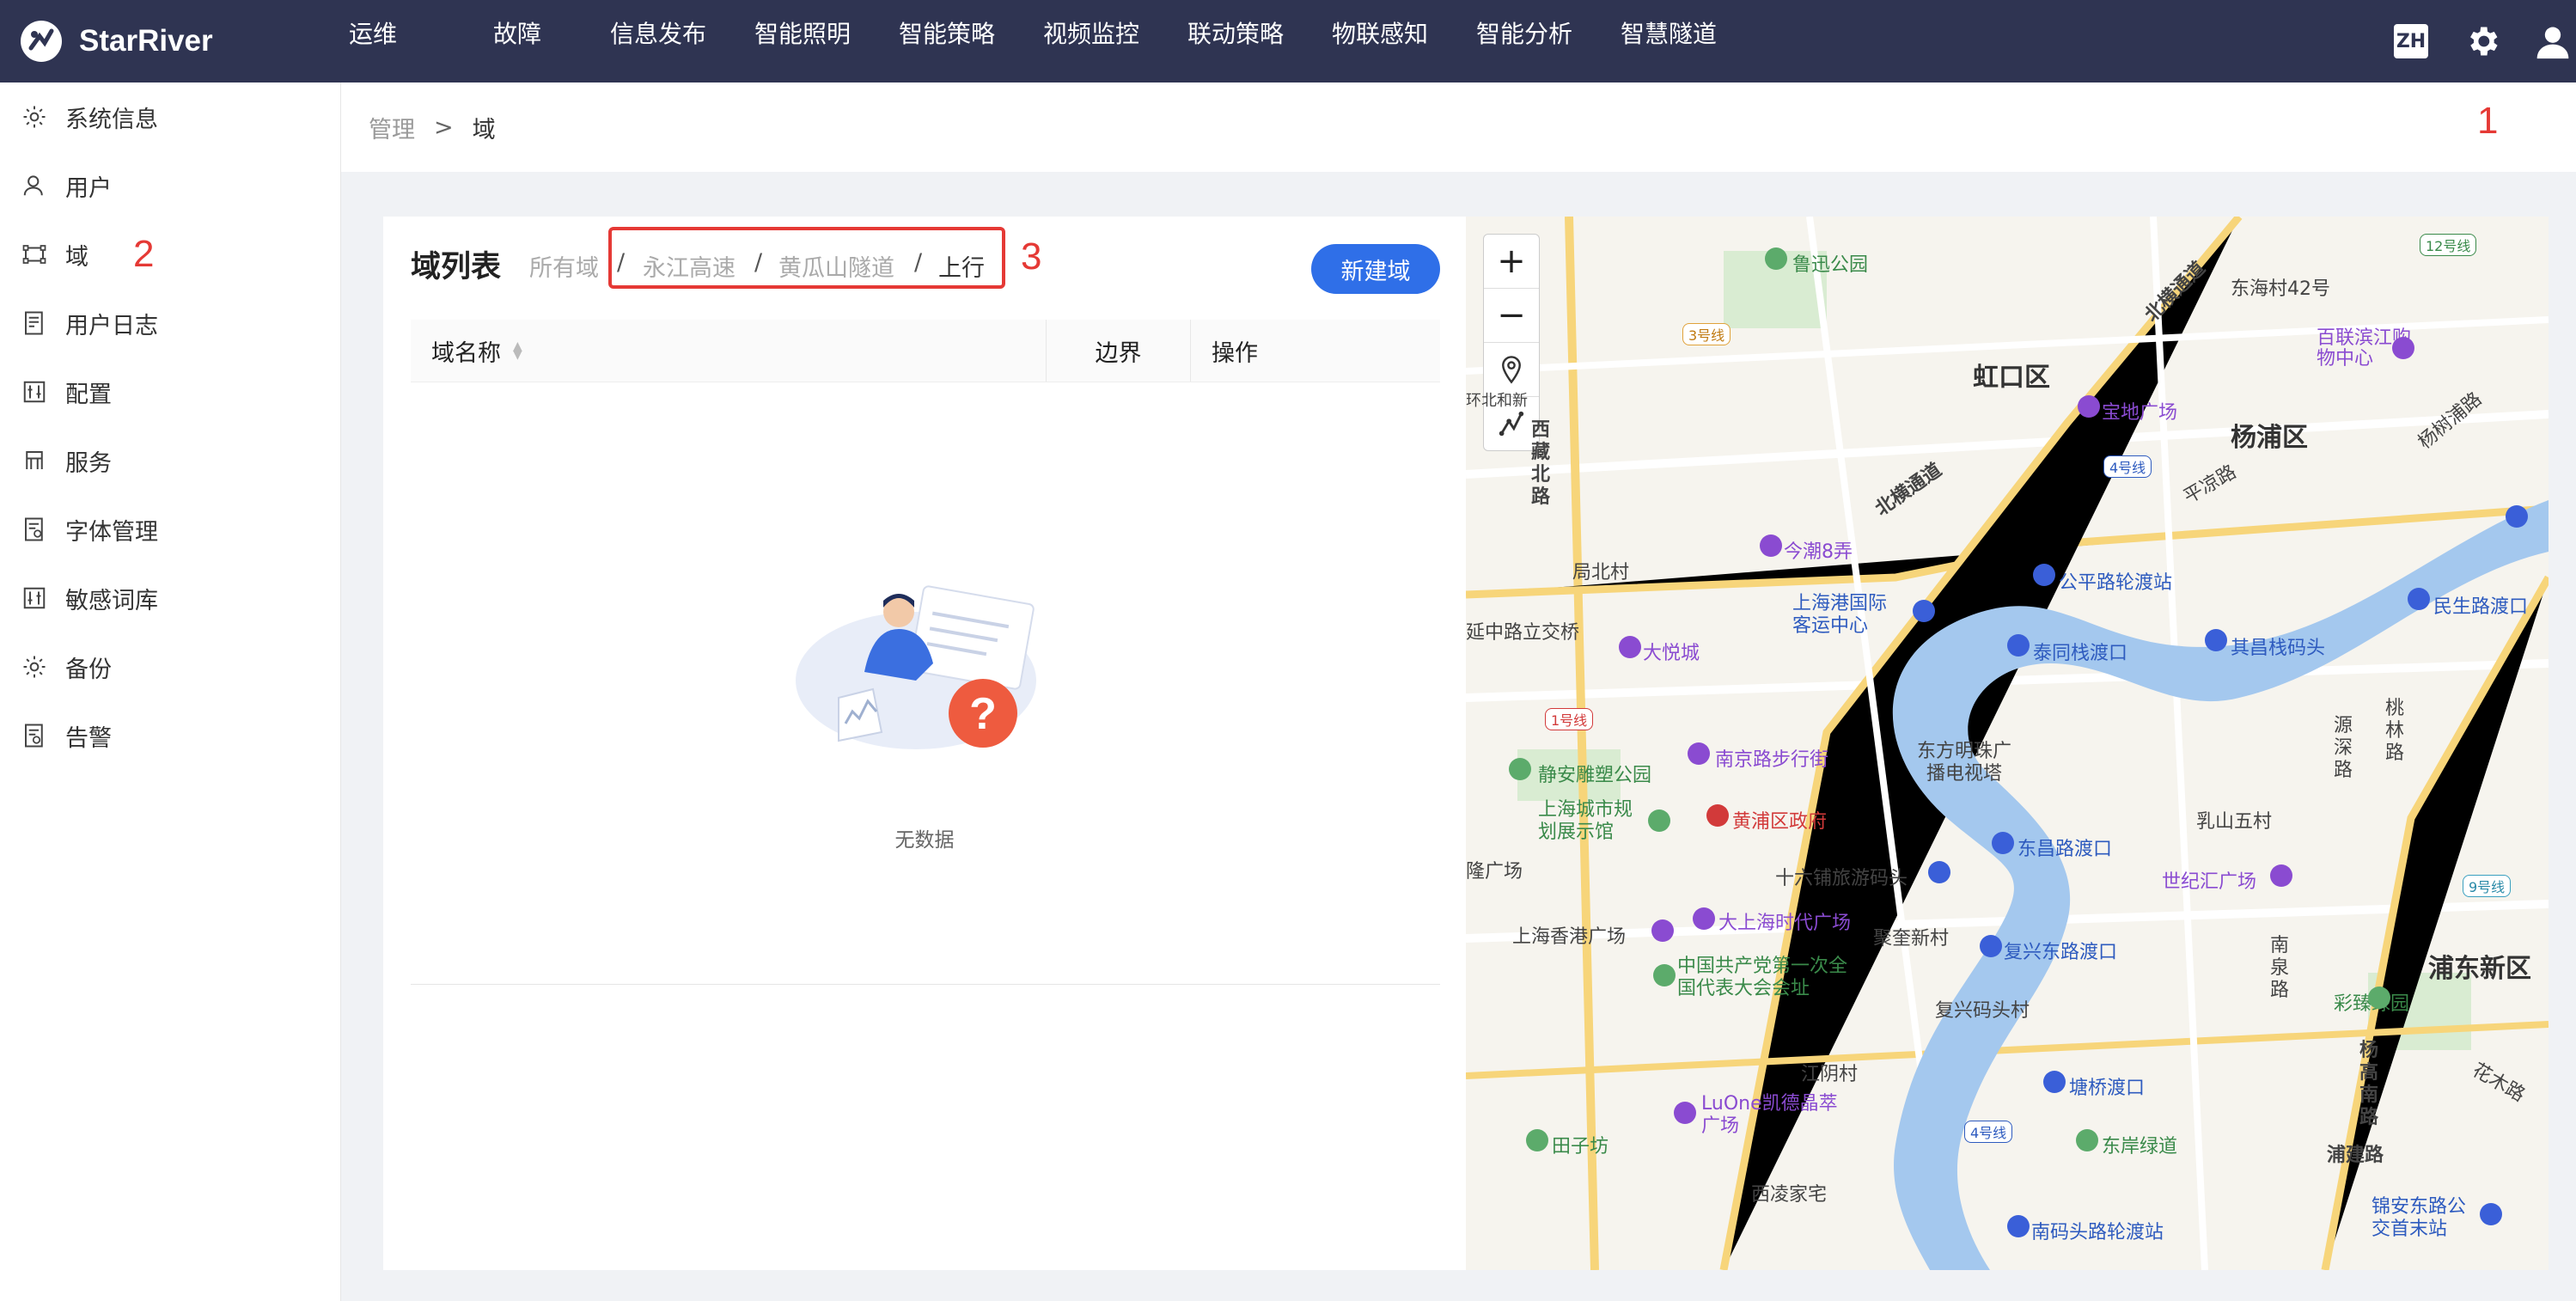 The width and height of the screenshot is (2576, 1301). What do you see at coordinates (170, 461) in the screenshot?
I see `sidebar-item-service: 服务` at bounding box center [170, 461].